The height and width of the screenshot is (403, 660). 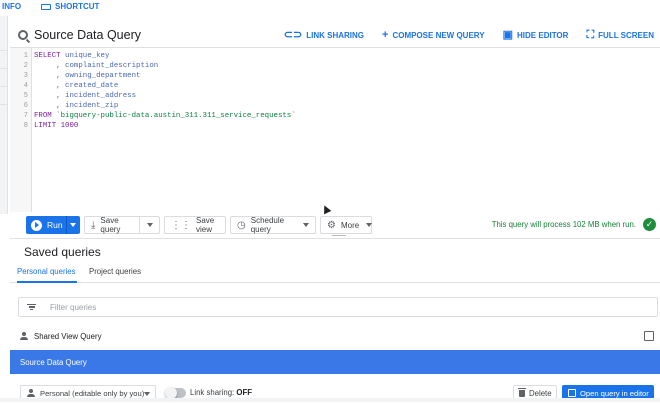 I want to click on hide-editor-label: HIDE EDITOR, so click(x=543, y=35).